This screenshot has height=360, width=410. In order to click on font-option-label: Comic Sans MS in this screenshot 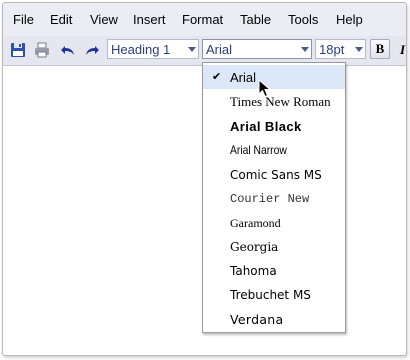, I will do `click(276, 175)`.